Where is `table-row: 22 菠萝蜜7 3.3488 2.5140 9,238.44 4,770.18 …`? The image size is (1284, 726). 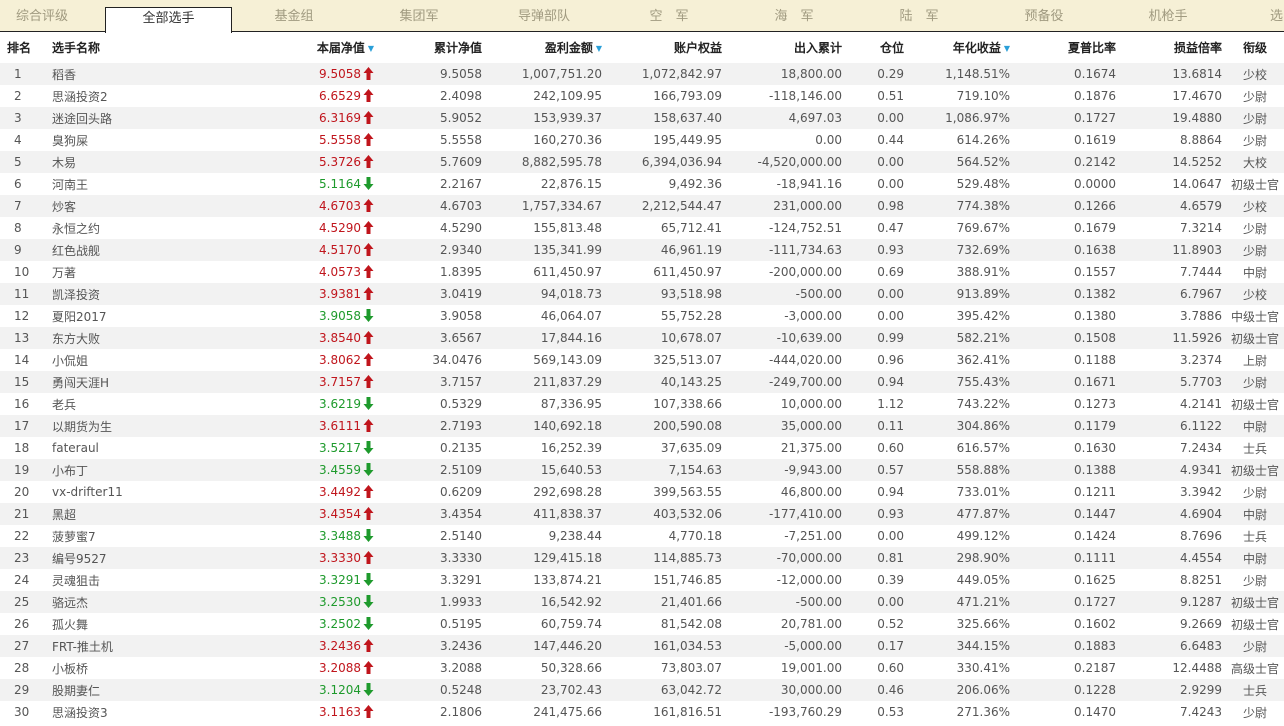
table-row: 22 菠萝蜜7 3.3488 2.5140 9,238.44 4,770.18 … is located at coordinates (642, 536).